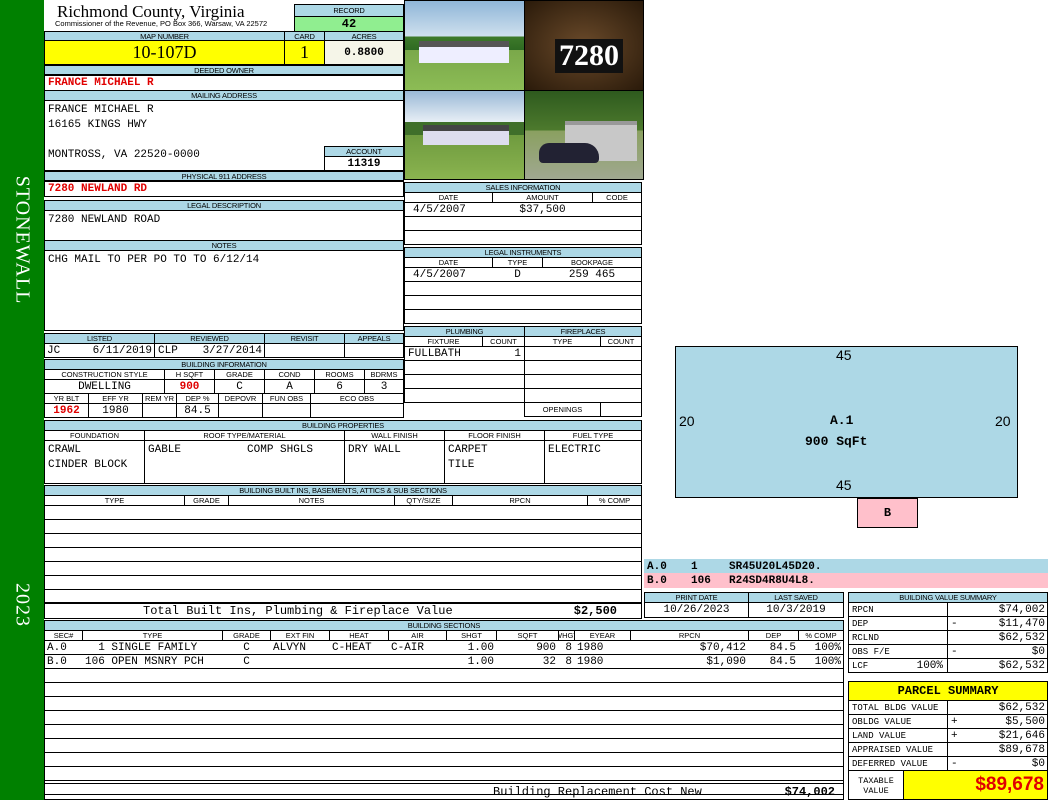  What do you see at coordinates (687, 421) in the screenshot?
I see `sketch-dim-left: 20` at bounding box center [687, 421].